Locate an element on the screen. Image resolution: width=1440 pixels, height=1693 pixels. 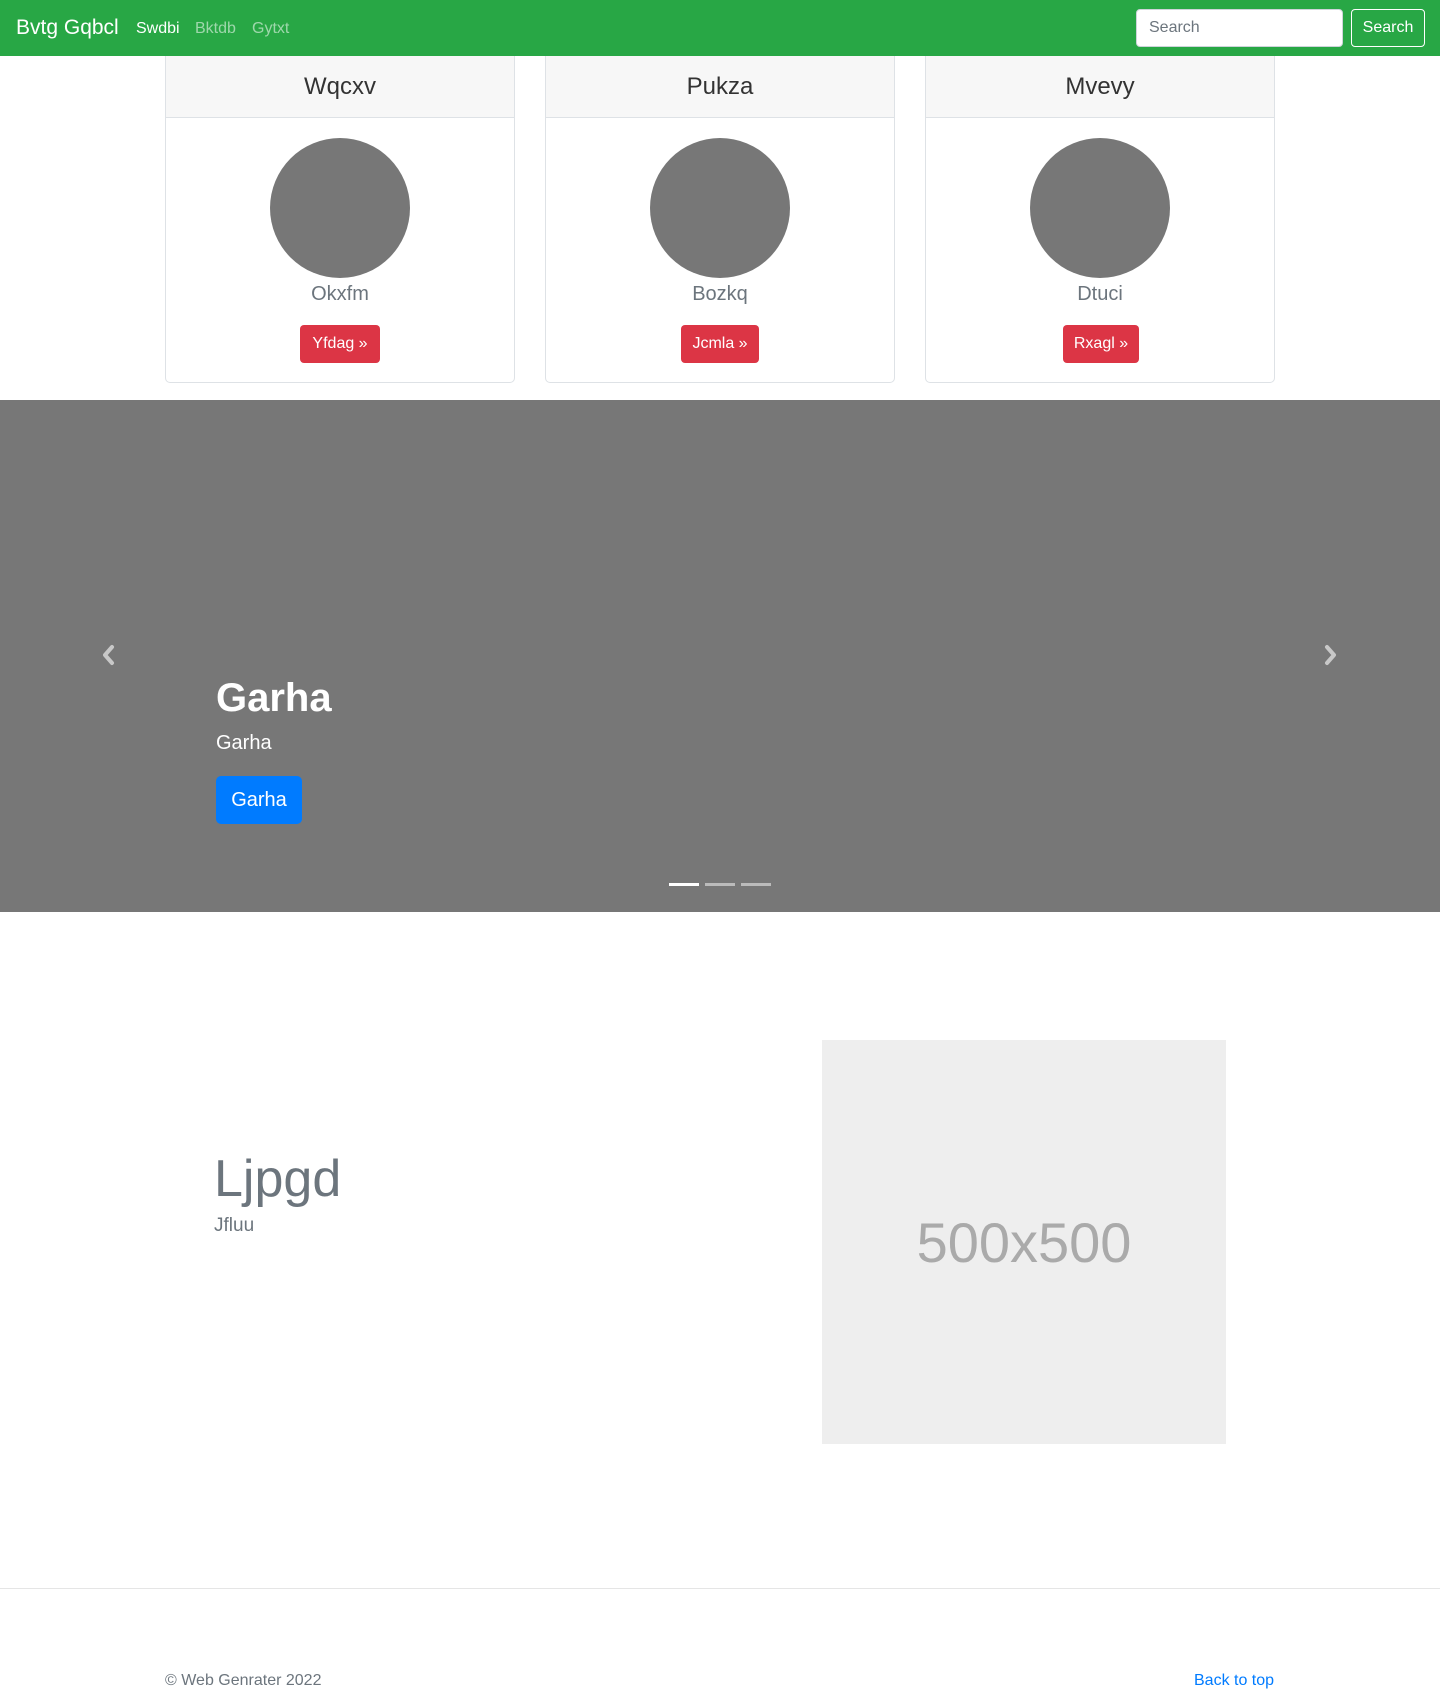
carousel-button: Garha is located at coordinates (259, 800).